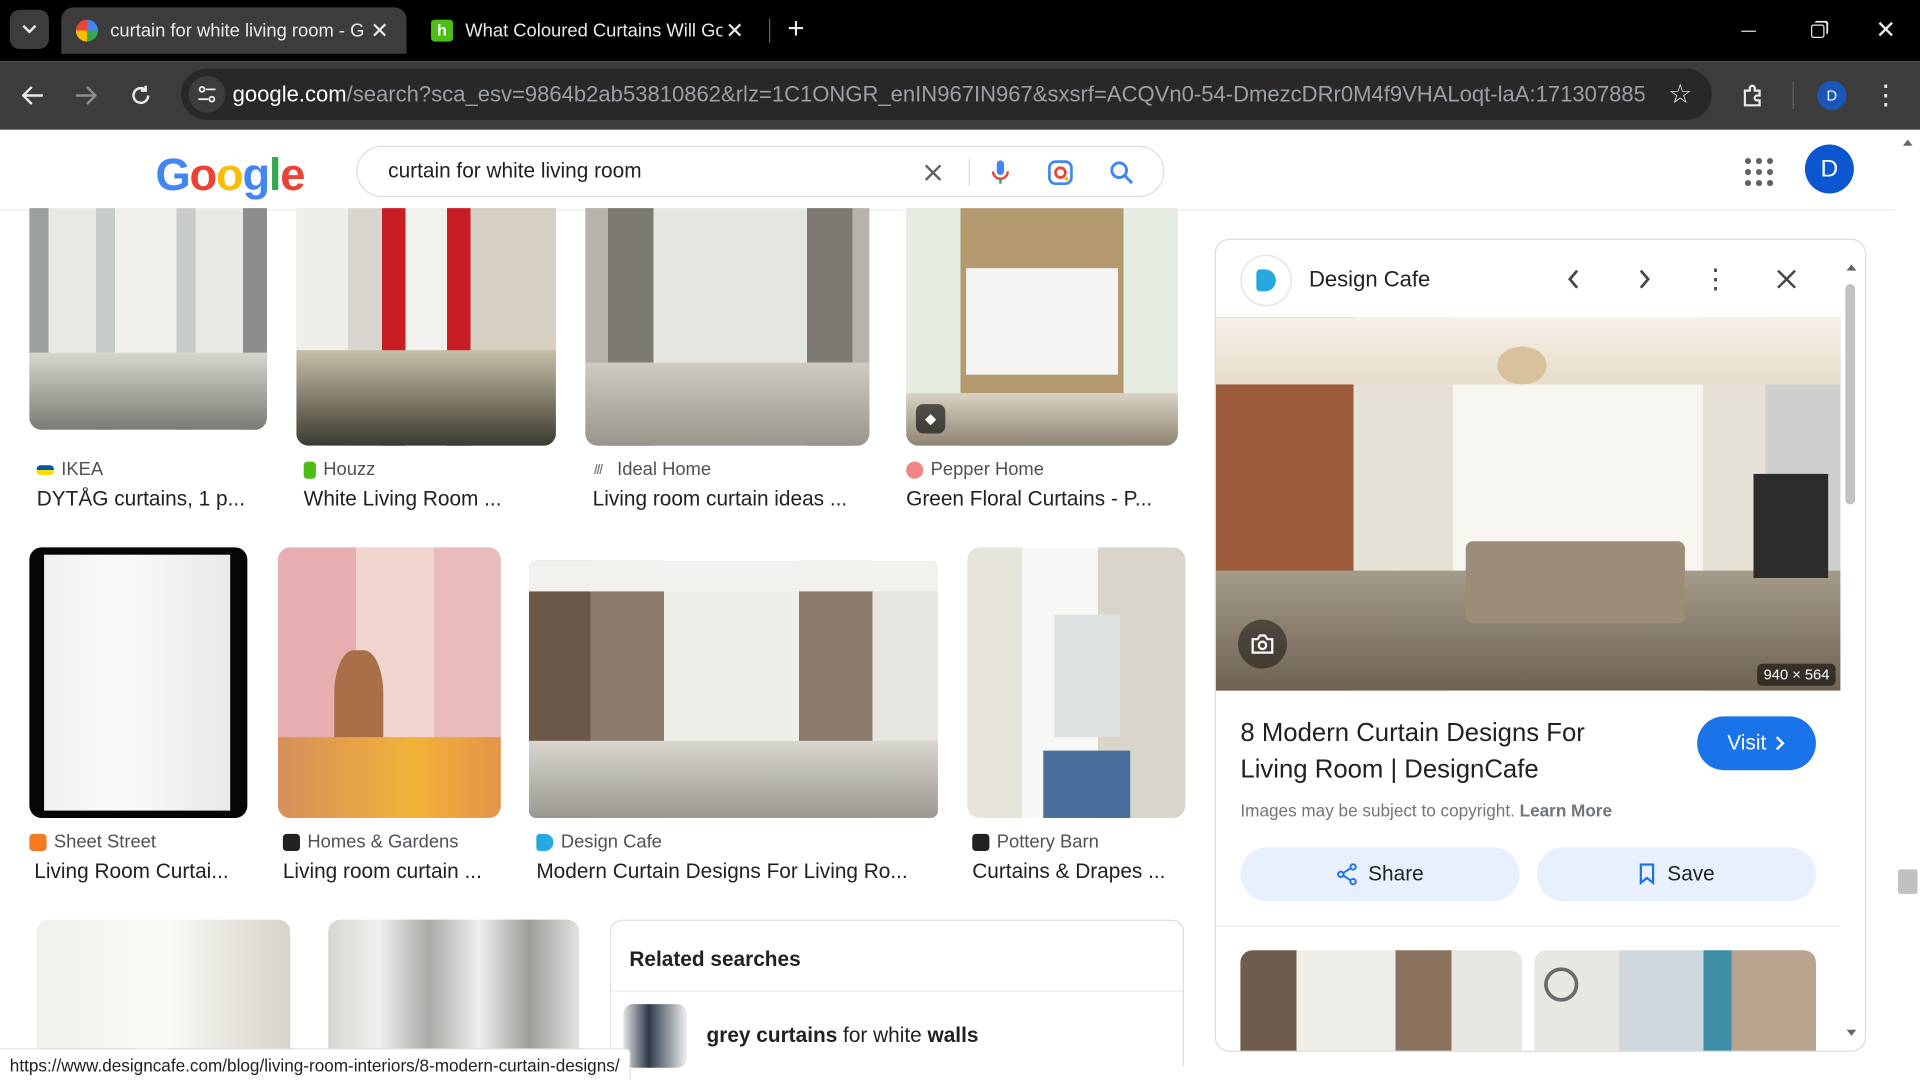  What do you see at coordinates (1850, 656) in the screenshot?
I see `panel-scrollbar` at bounding box center [1850, 656].